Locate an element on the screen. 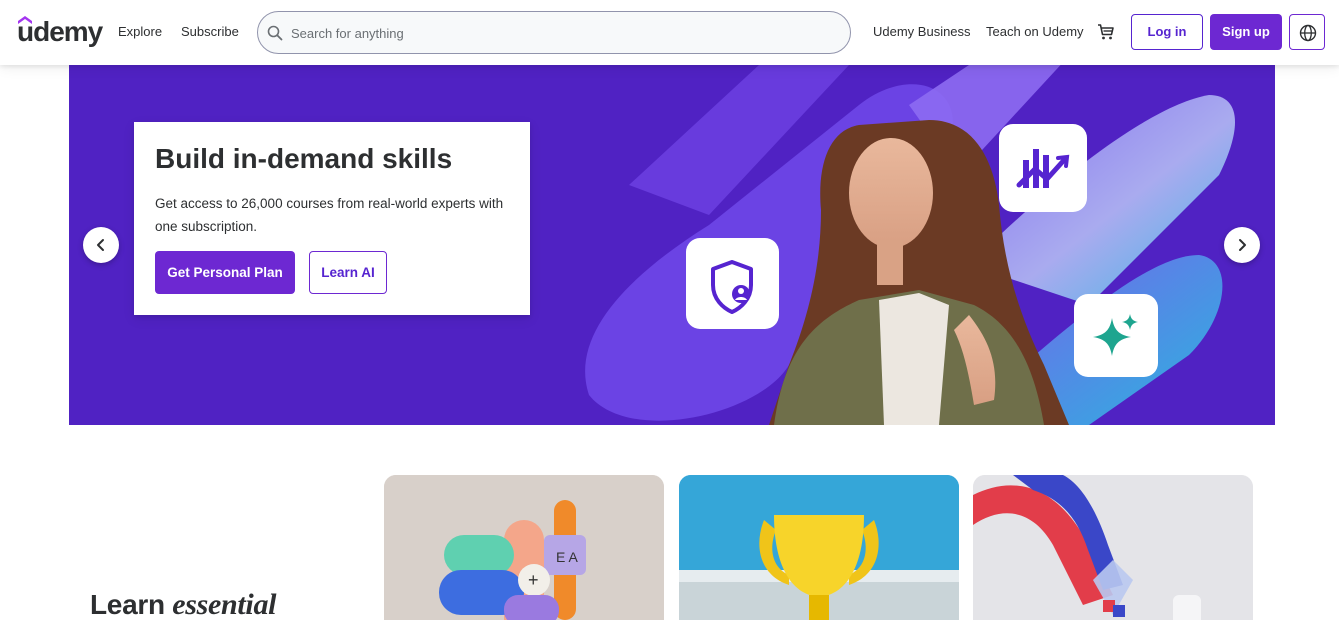 The height and width of the screenshot is (620, 1339). language-button is located at coordinates (1307, 32).